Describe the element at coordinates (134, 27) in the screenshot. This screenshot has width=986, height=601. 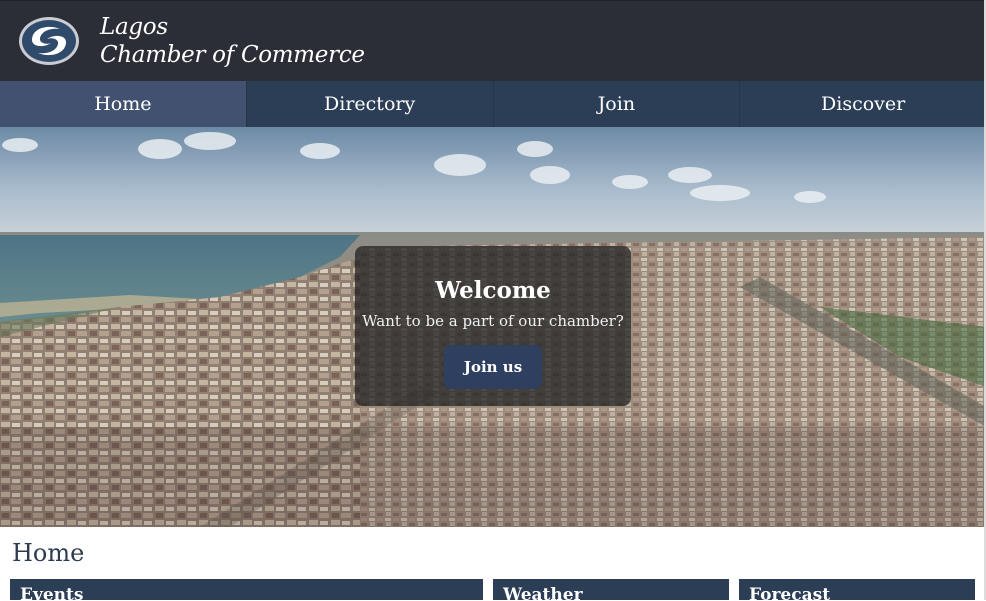
I see `brand-line-1: Lagos` at that location.